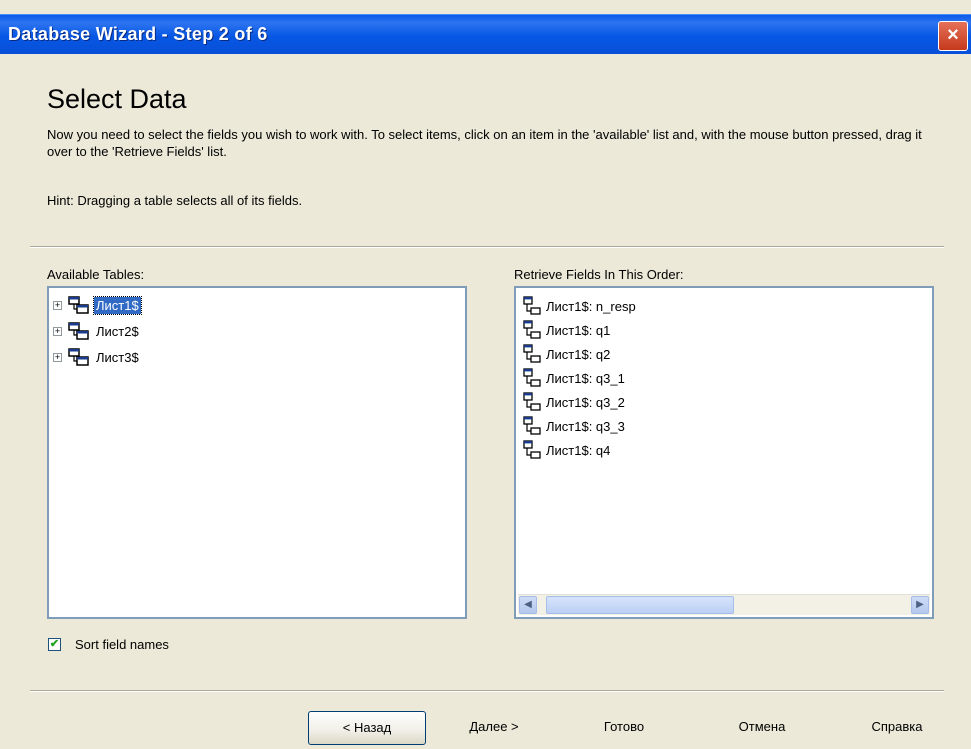  I want to click on table-name: Лист1$, so click(117, 305).